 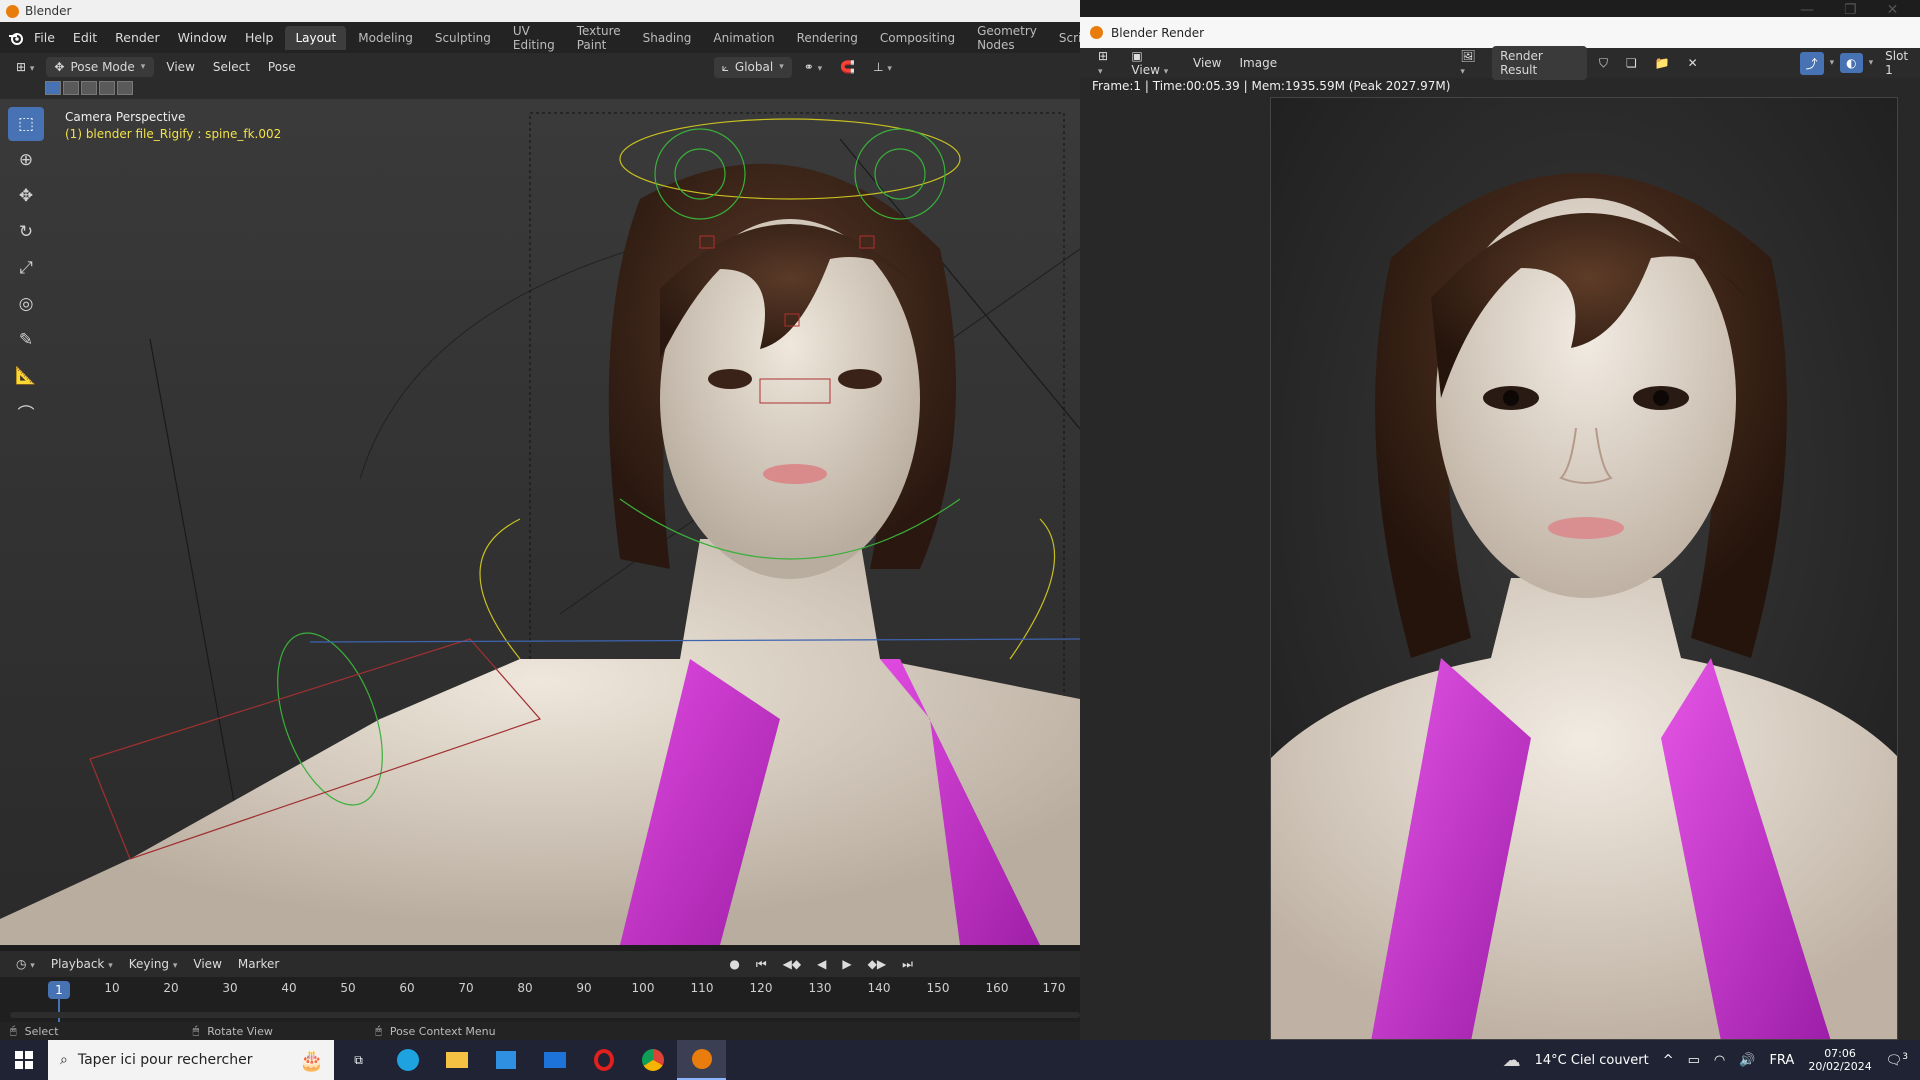 I want to click on notification-icon: 🗨3, so click(x=1897, y=1060).